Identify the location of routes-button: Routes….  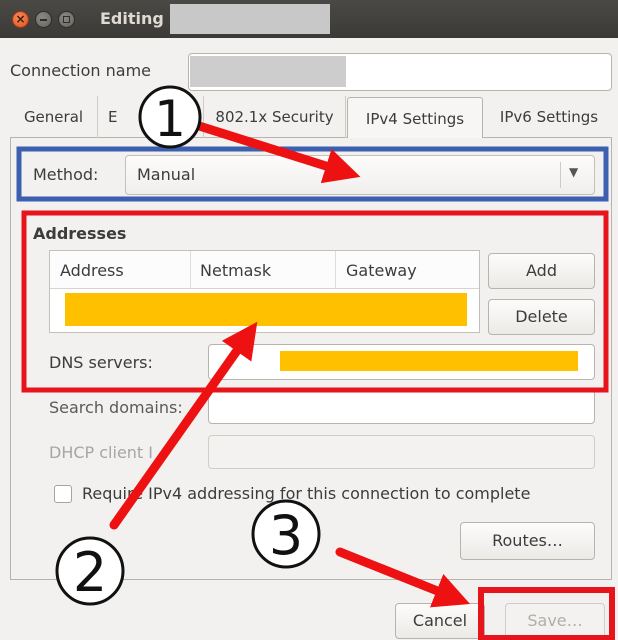
(527, 541).